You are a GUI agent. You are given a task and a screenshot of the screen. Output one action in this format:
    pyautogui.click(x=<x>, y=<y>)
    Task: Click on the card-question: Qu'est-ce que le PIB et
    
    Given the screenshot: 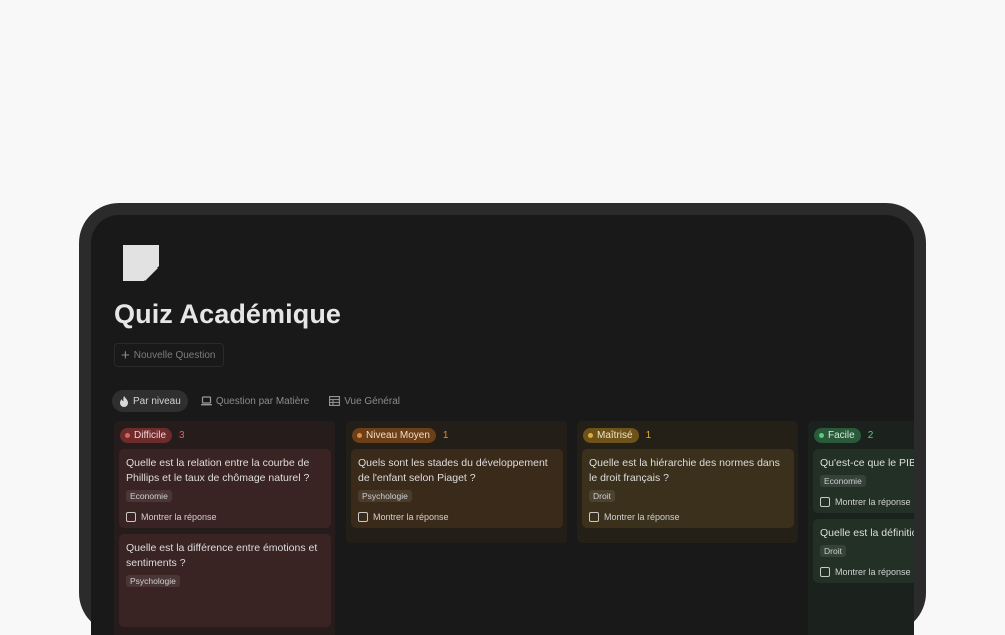 What is the action you would take?
    pyautogui.click(x=867, y=463)
    